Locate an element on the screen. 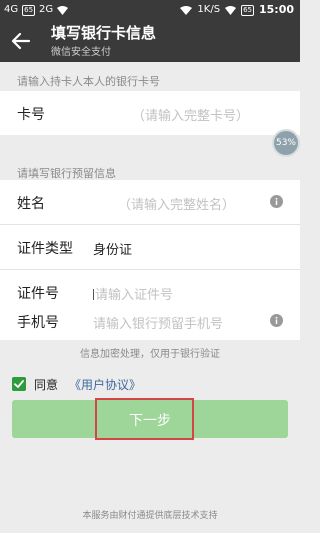  status-left: 4G 65 2G is located at coordinates (36, 10).